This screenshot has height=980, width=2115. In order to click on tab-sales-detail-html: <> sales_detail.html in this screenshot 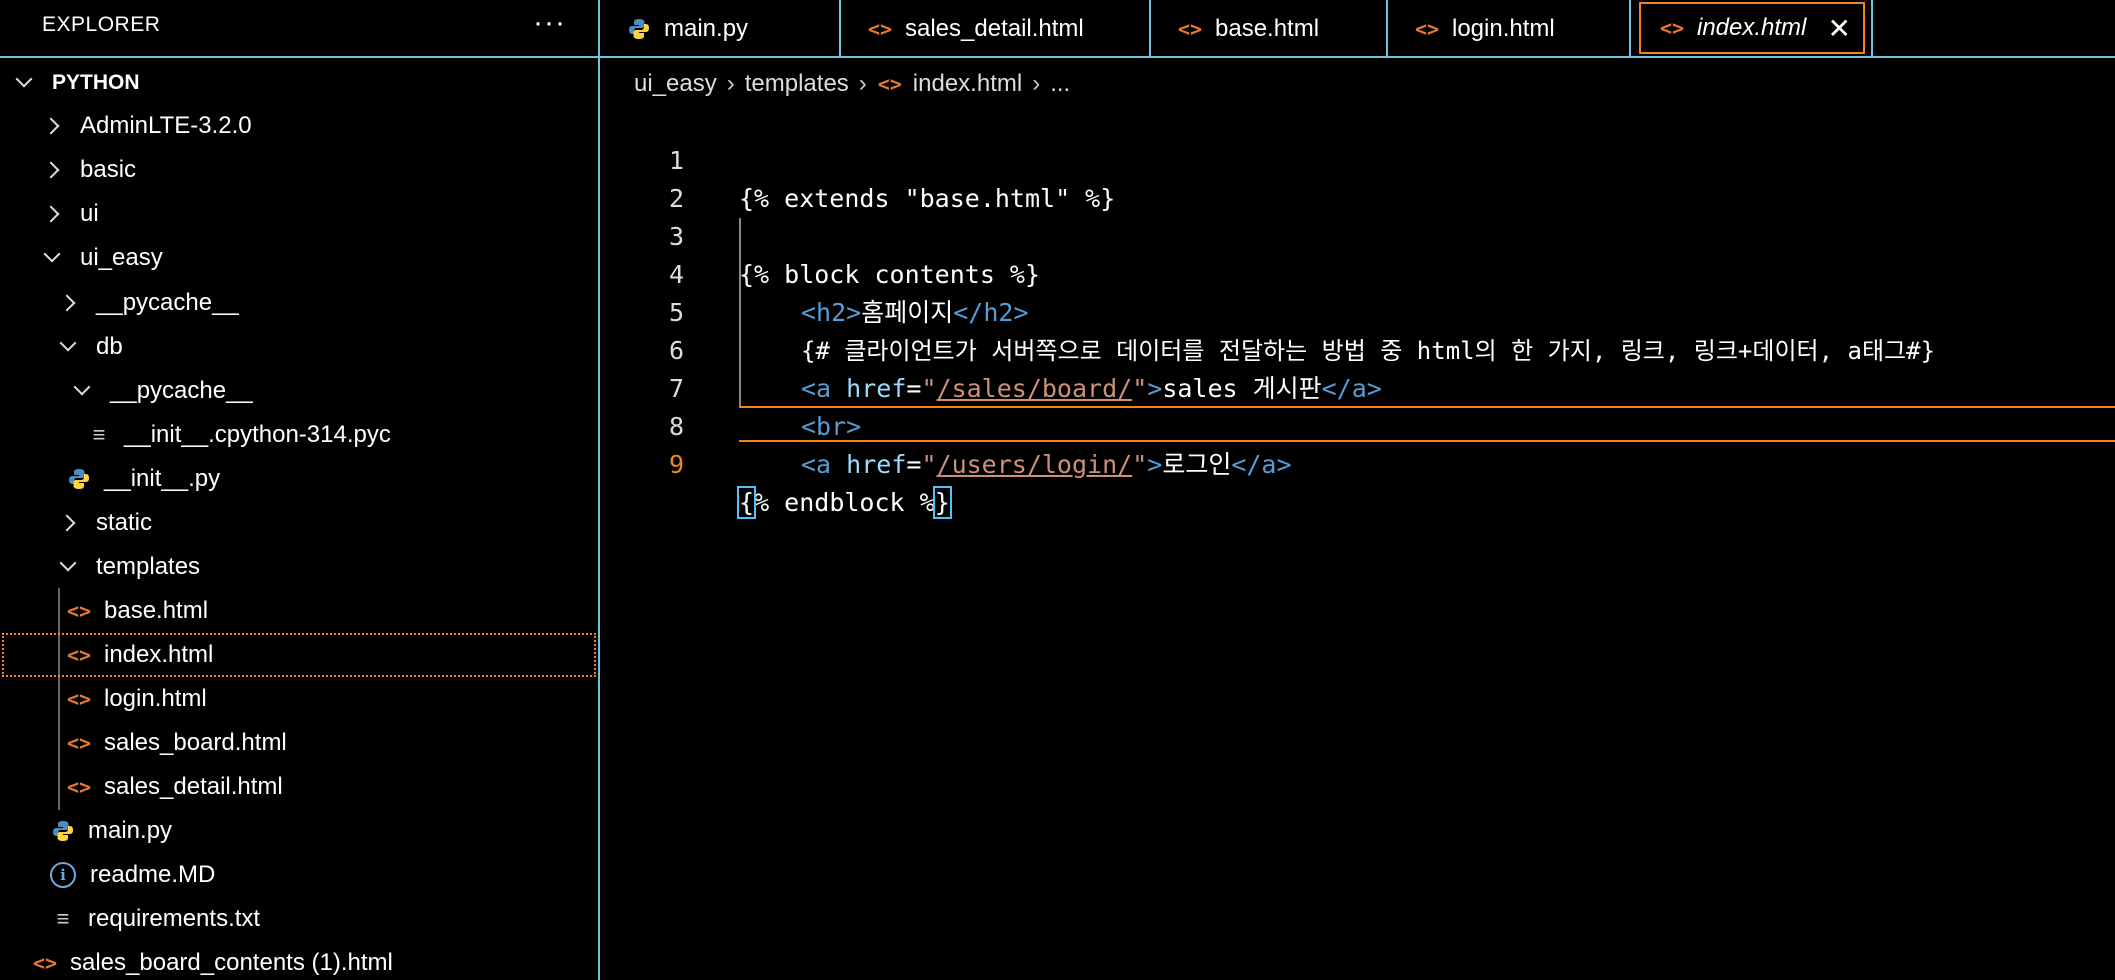, I will do `click(996, 29)`.